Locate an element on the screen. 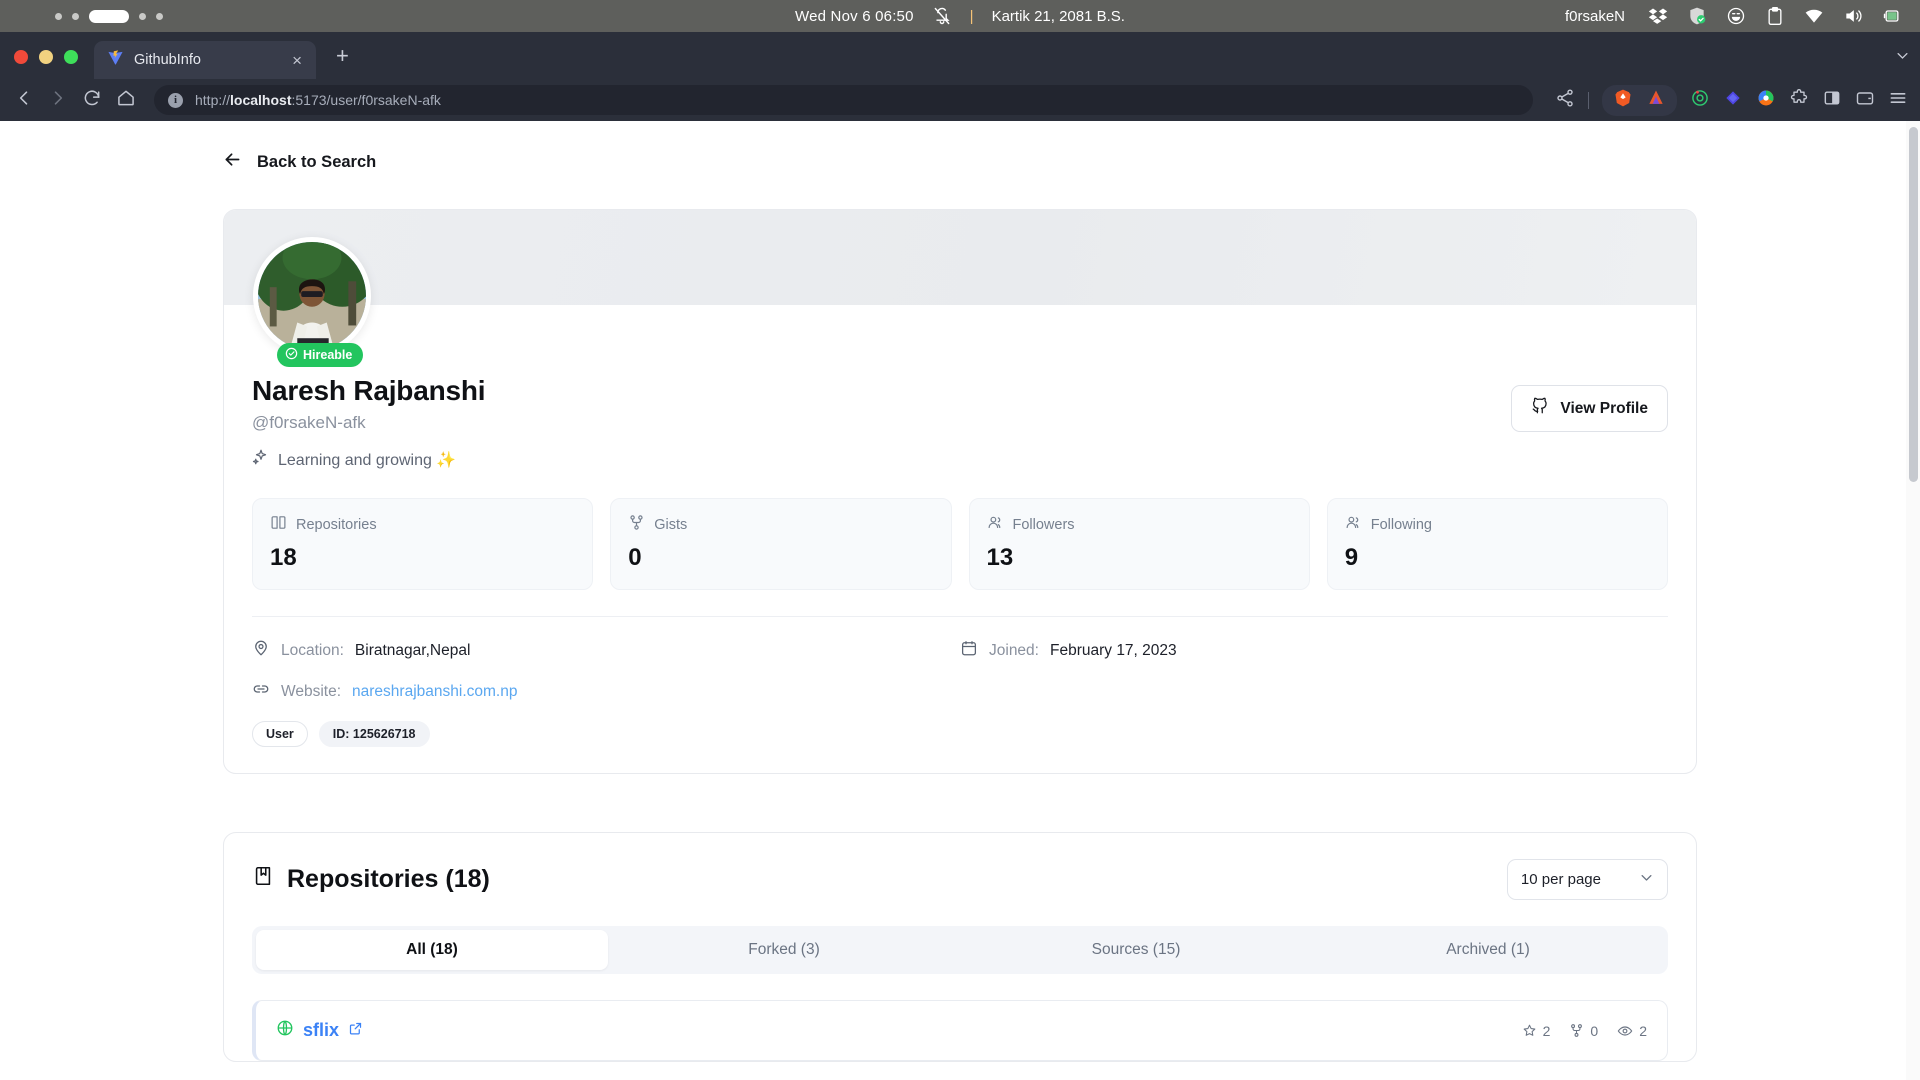 The image size is (1920, 1080). avatar is located at coordinates (312, 296).